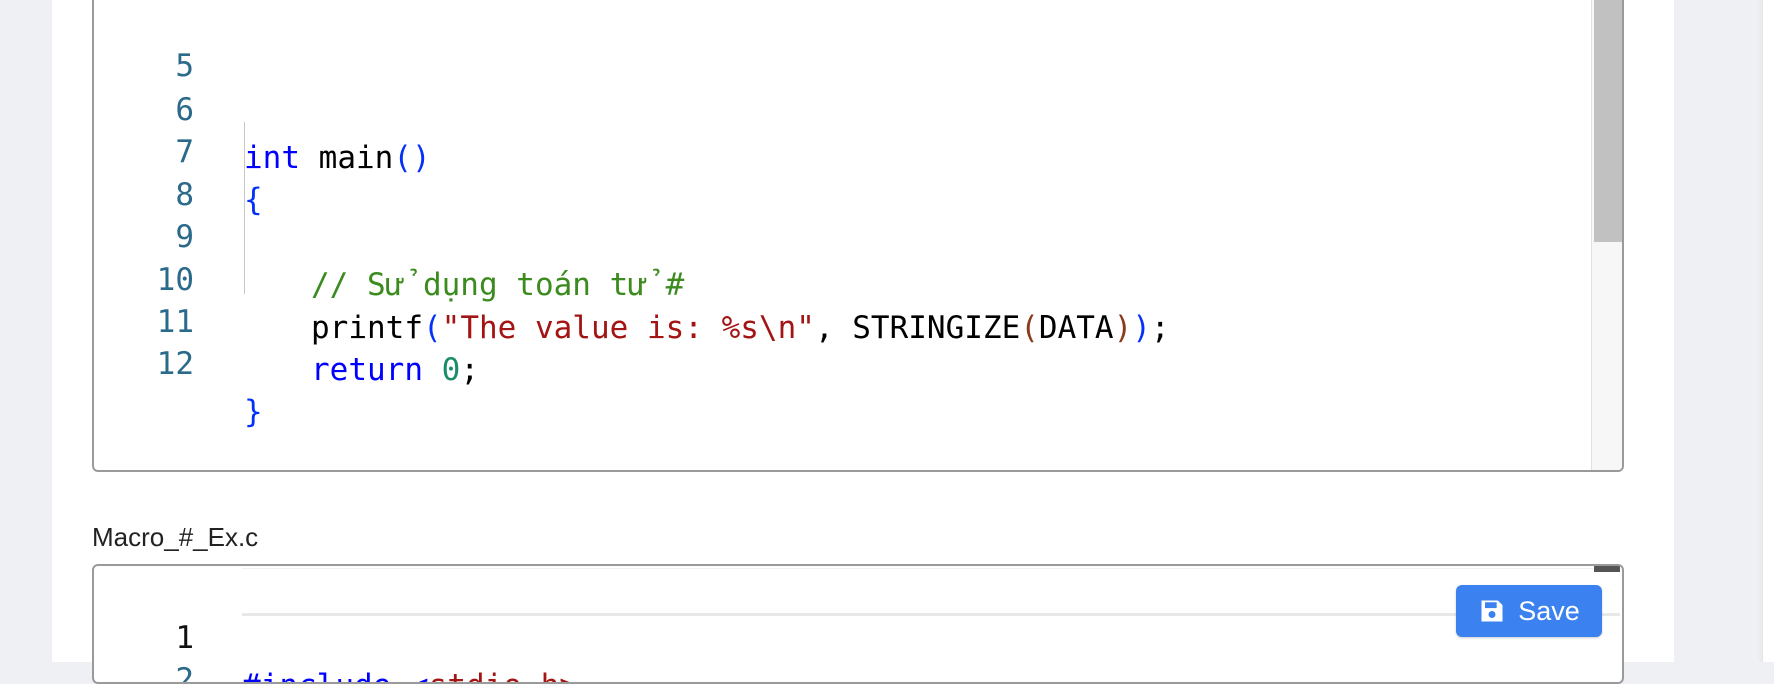 Image resolution: width=1774 pixels, height=684 pixels. Describe the element at coordinates (175, 364) in the screenshot. I see `line-number: 12` at that location.